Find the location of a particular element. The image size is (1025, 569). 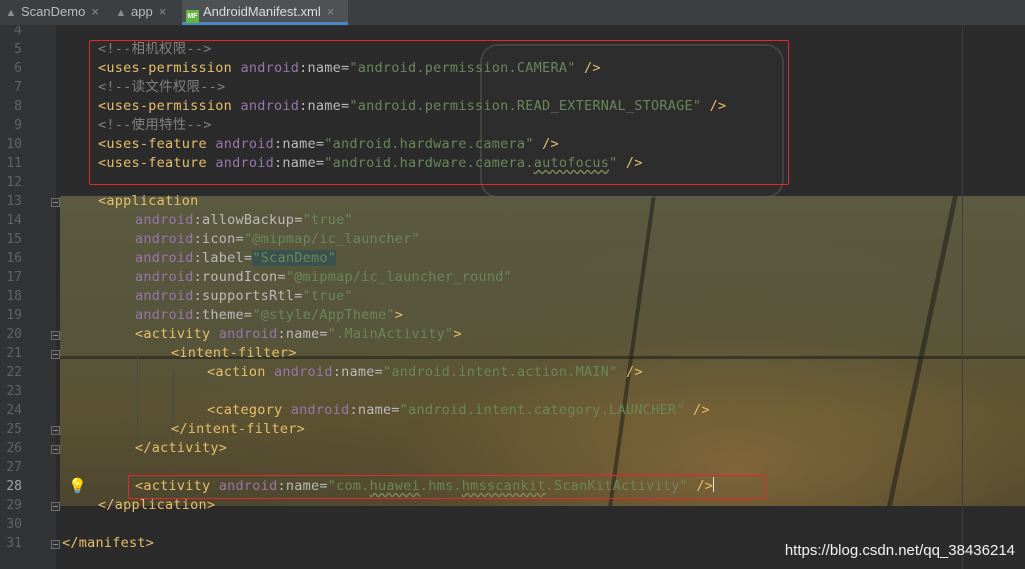

line-number: 19 is located at coordinates (14, 315).